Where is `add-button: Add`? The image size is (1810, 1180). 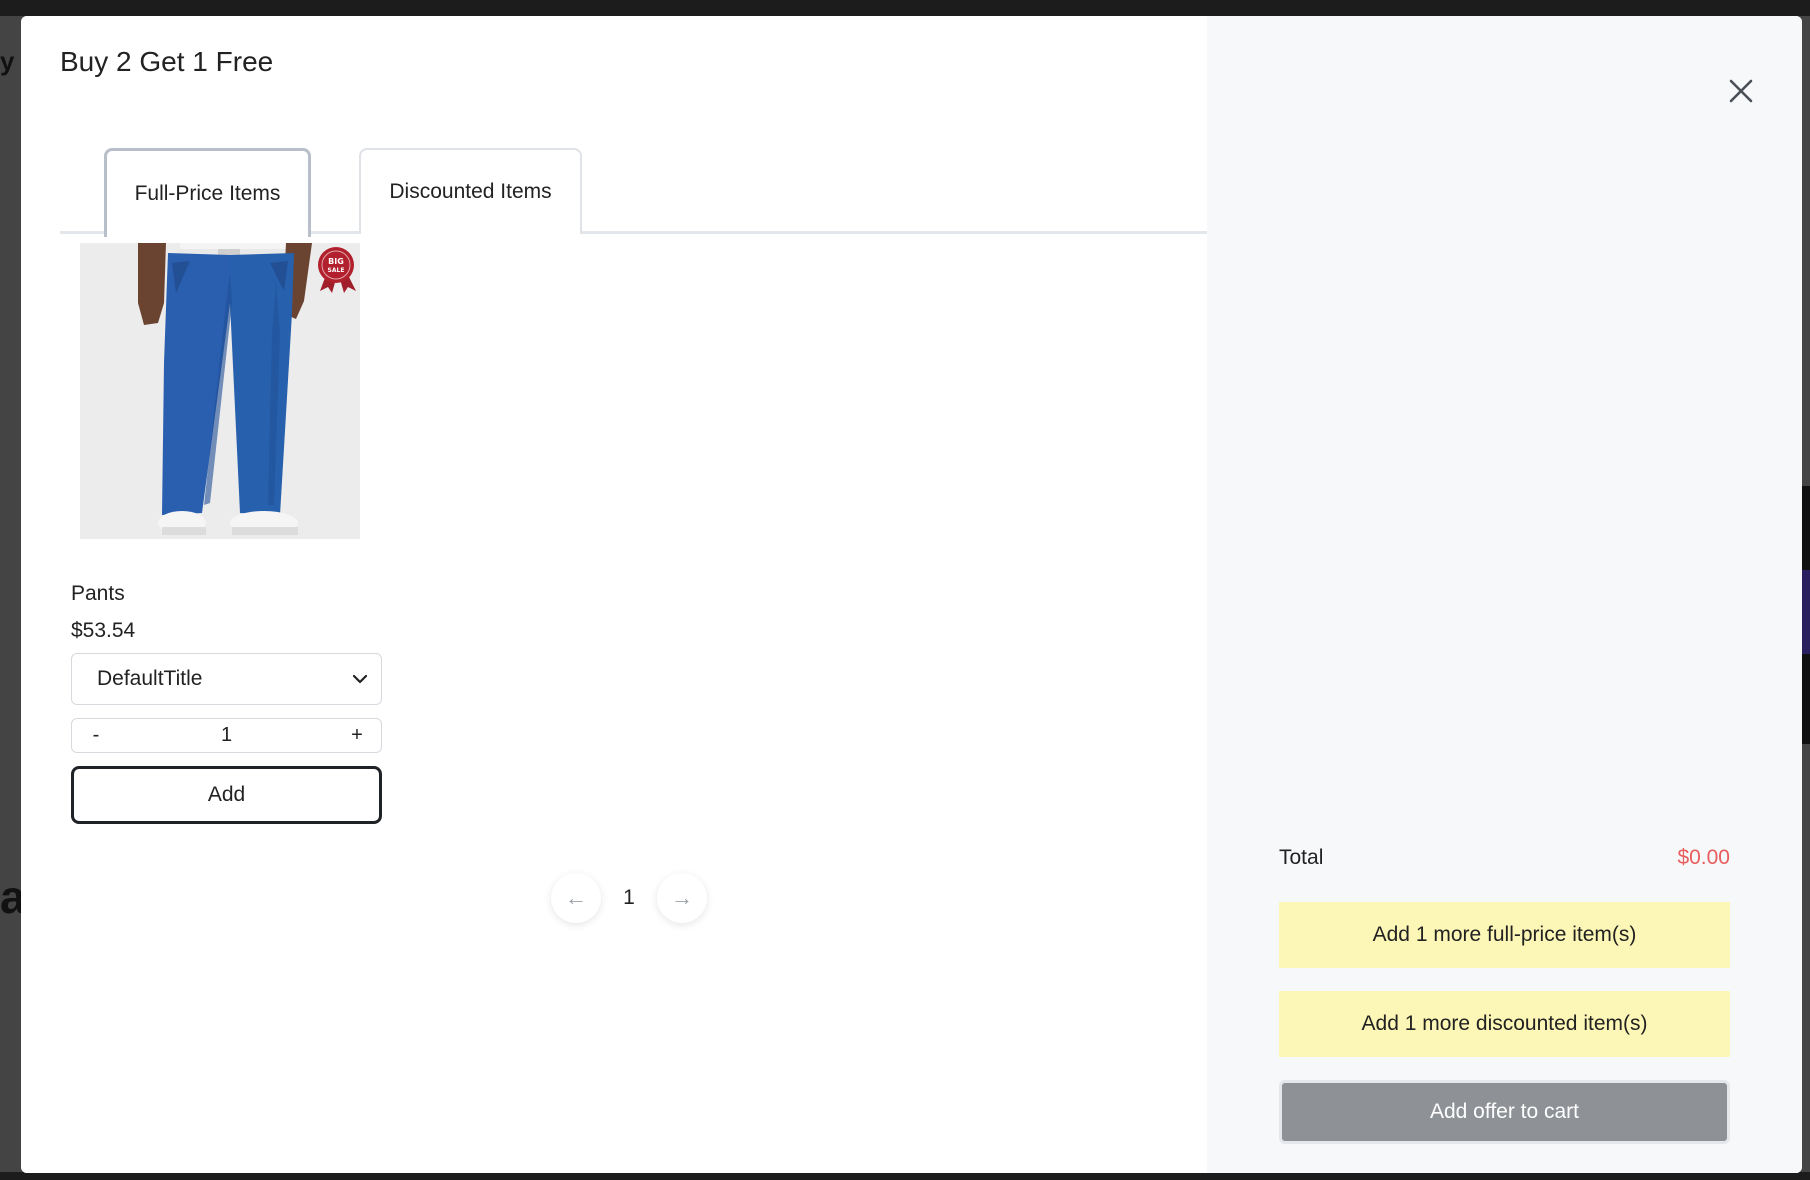
add-button: Add is located at coordinates (226, 795).